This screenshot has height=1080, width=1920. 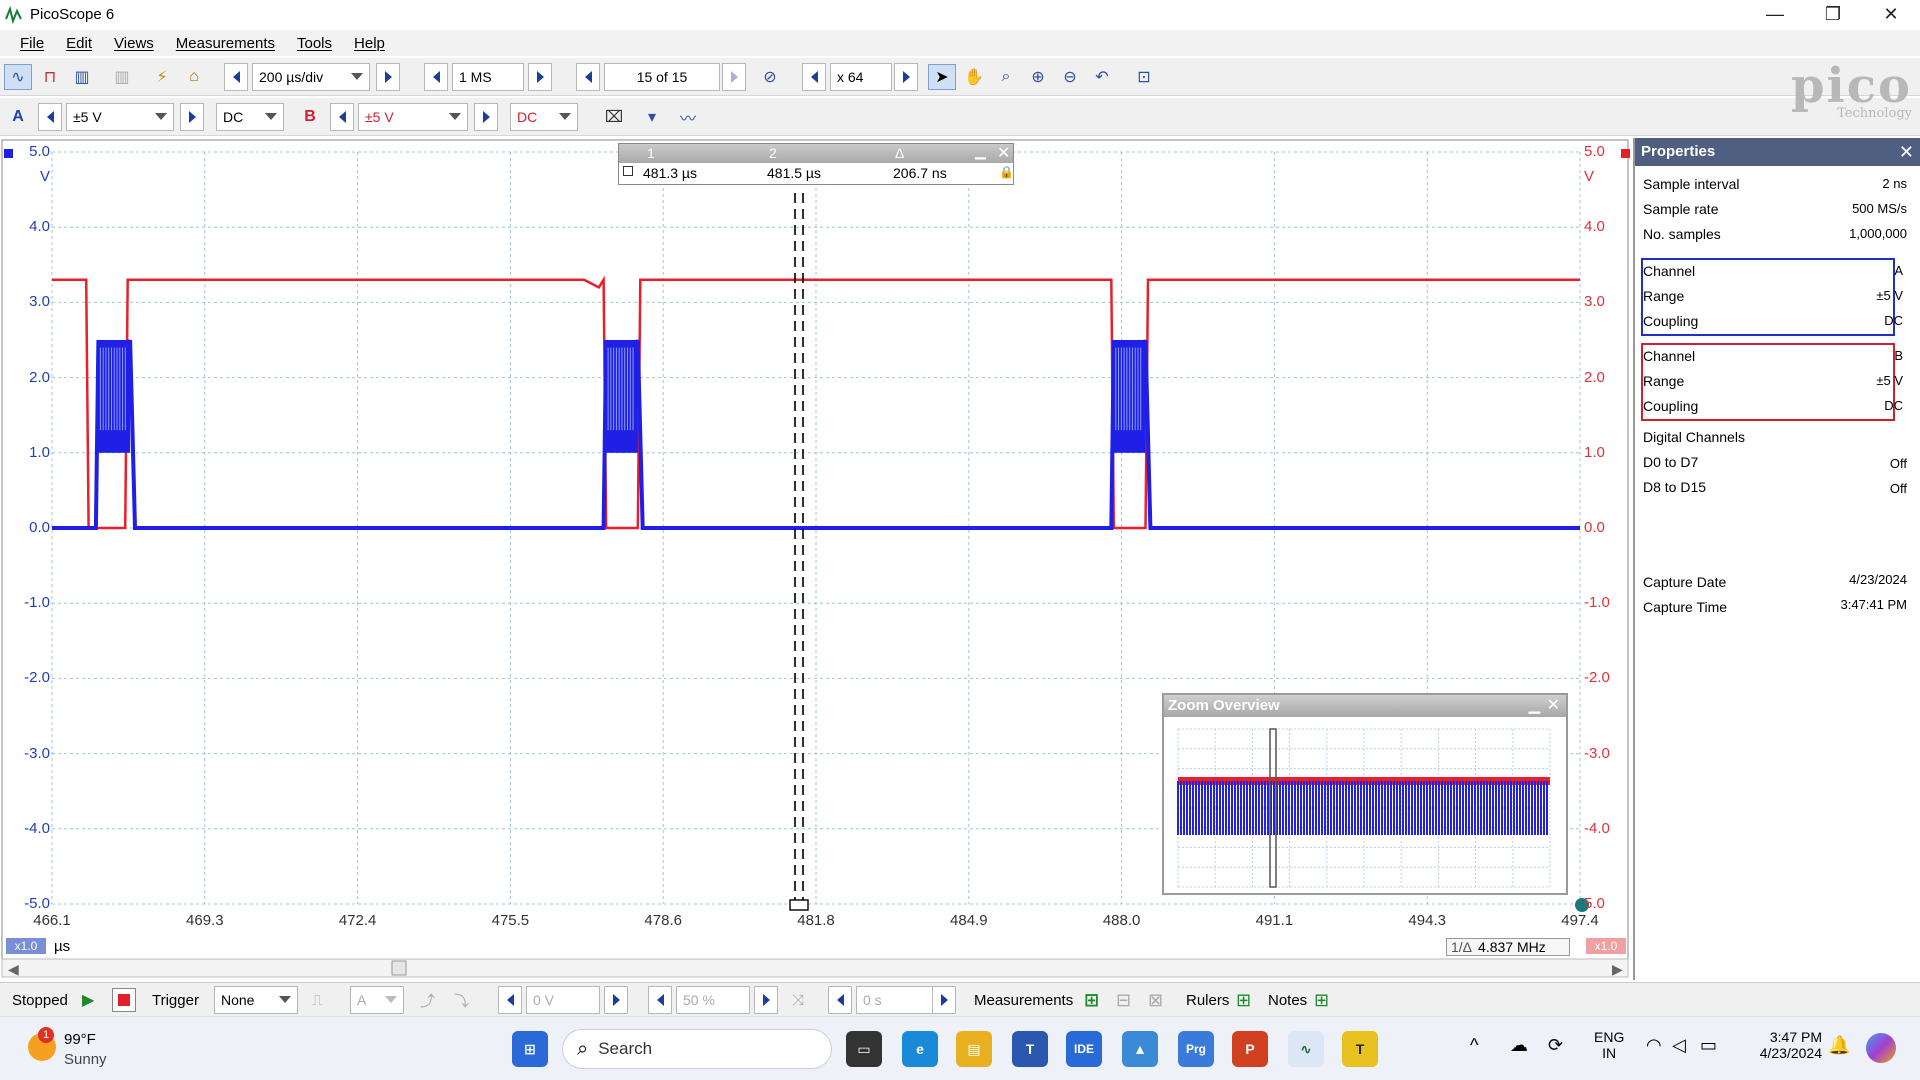 I want to click on channel-b-coupling-select: DC, so click(x=544, y=117).